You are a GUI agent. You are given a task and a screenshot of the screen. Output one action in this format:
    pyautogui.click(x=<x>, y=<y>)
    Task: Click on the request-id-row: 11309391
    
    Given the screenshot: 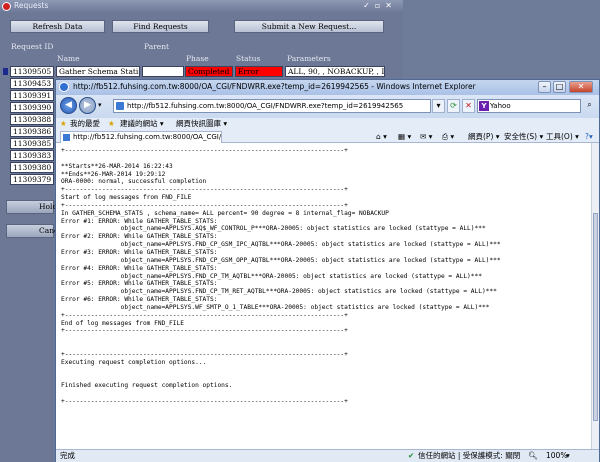 What is the action you would take?
    pyautogui.click(x=32, y=95)
    